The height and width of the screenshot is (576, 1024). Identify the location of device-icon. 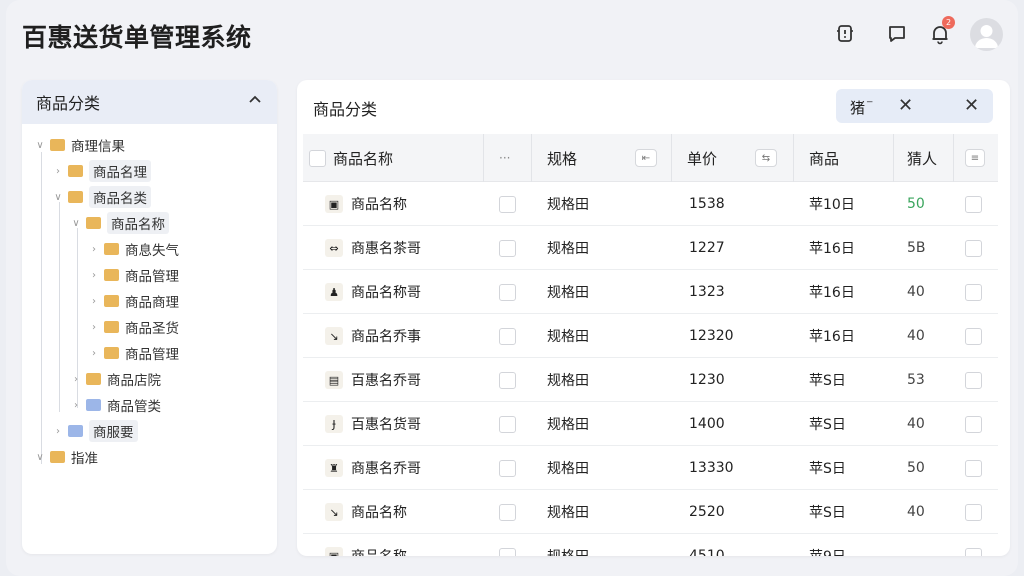
(845, 34).